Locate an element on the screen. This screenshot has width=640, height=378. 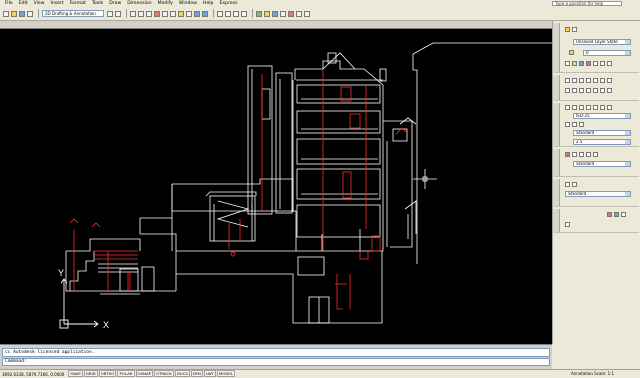
menu-item-tools: Tools is located at coordinates (97, 3).